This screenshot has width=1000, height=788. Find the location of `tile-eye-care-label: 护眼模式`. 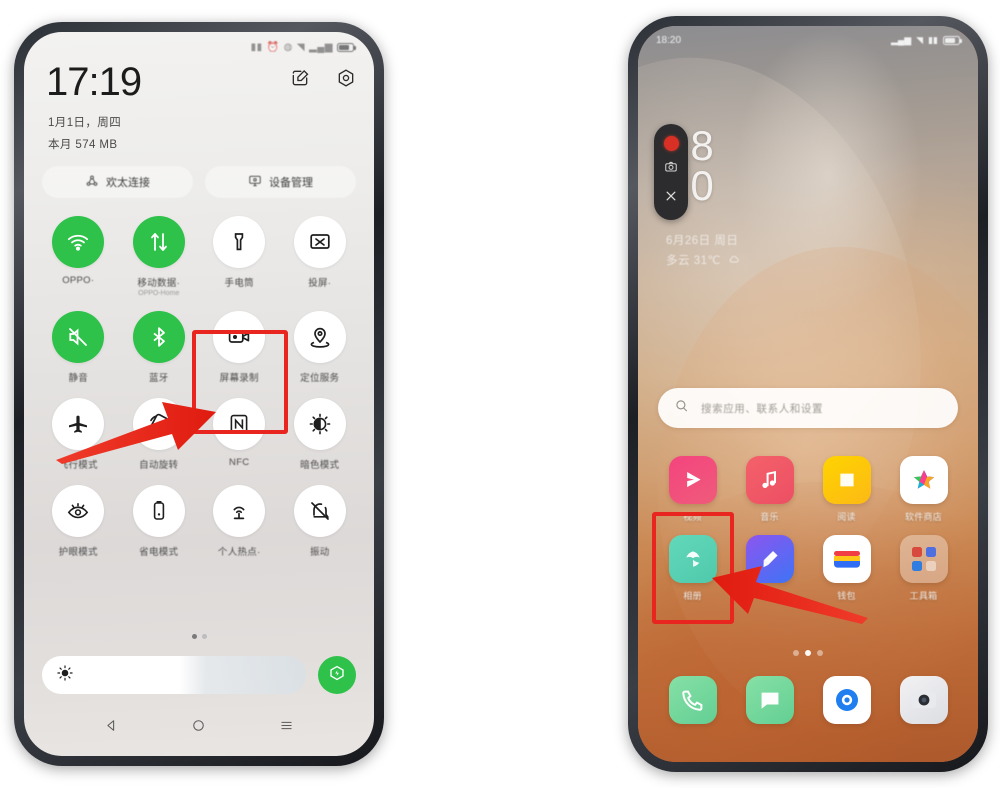

tile-eye-care-label: 护眼模式 is located at coordinates (78, 552).